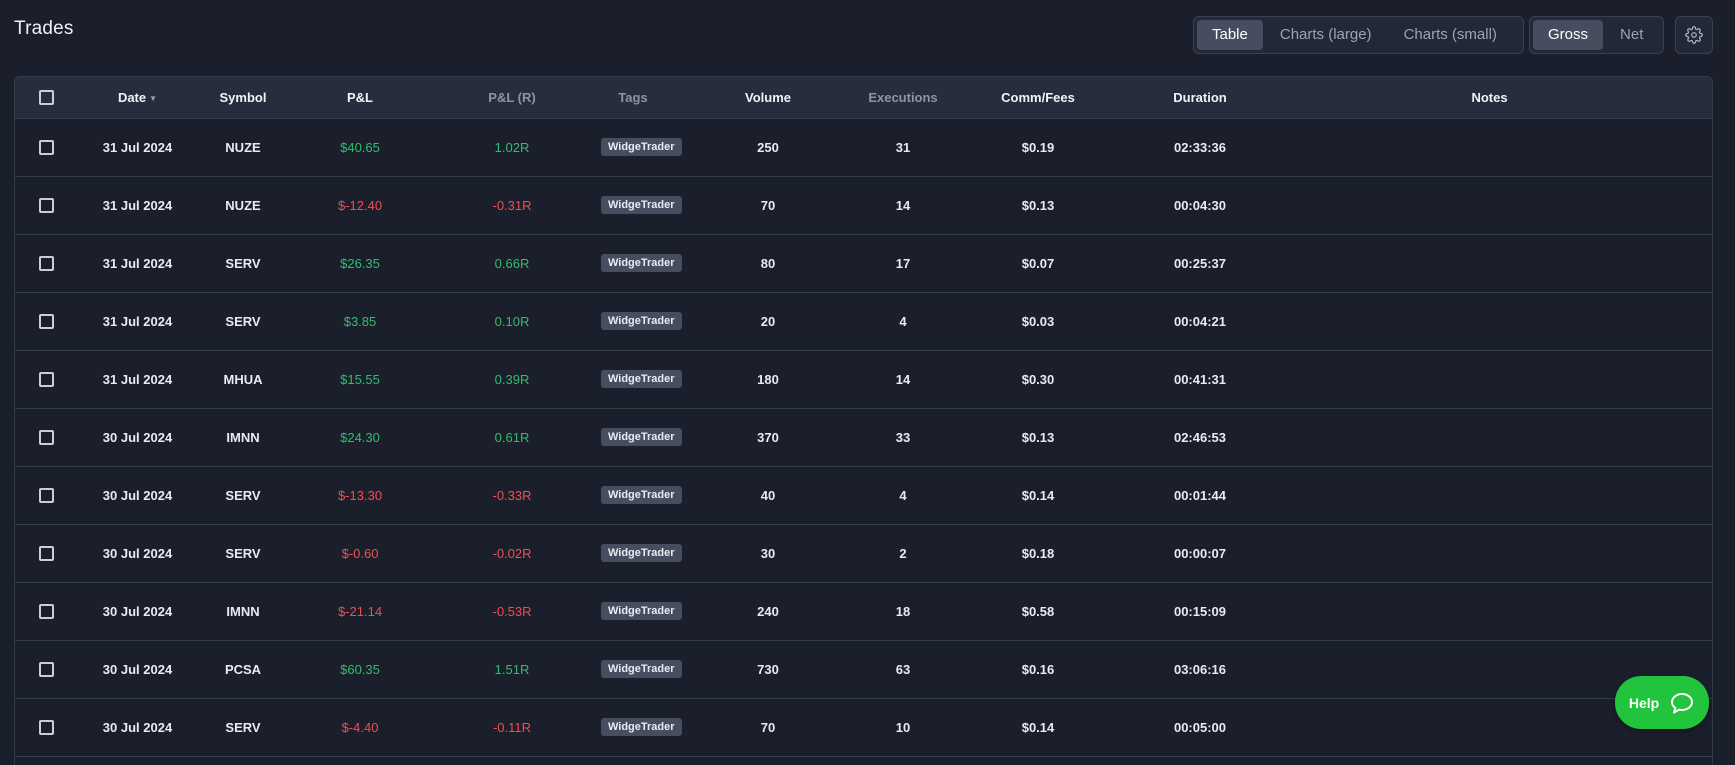 This screenshot has width=1735, height=765. I want to click on cell-pnl: $3.85, so click(360, 321).